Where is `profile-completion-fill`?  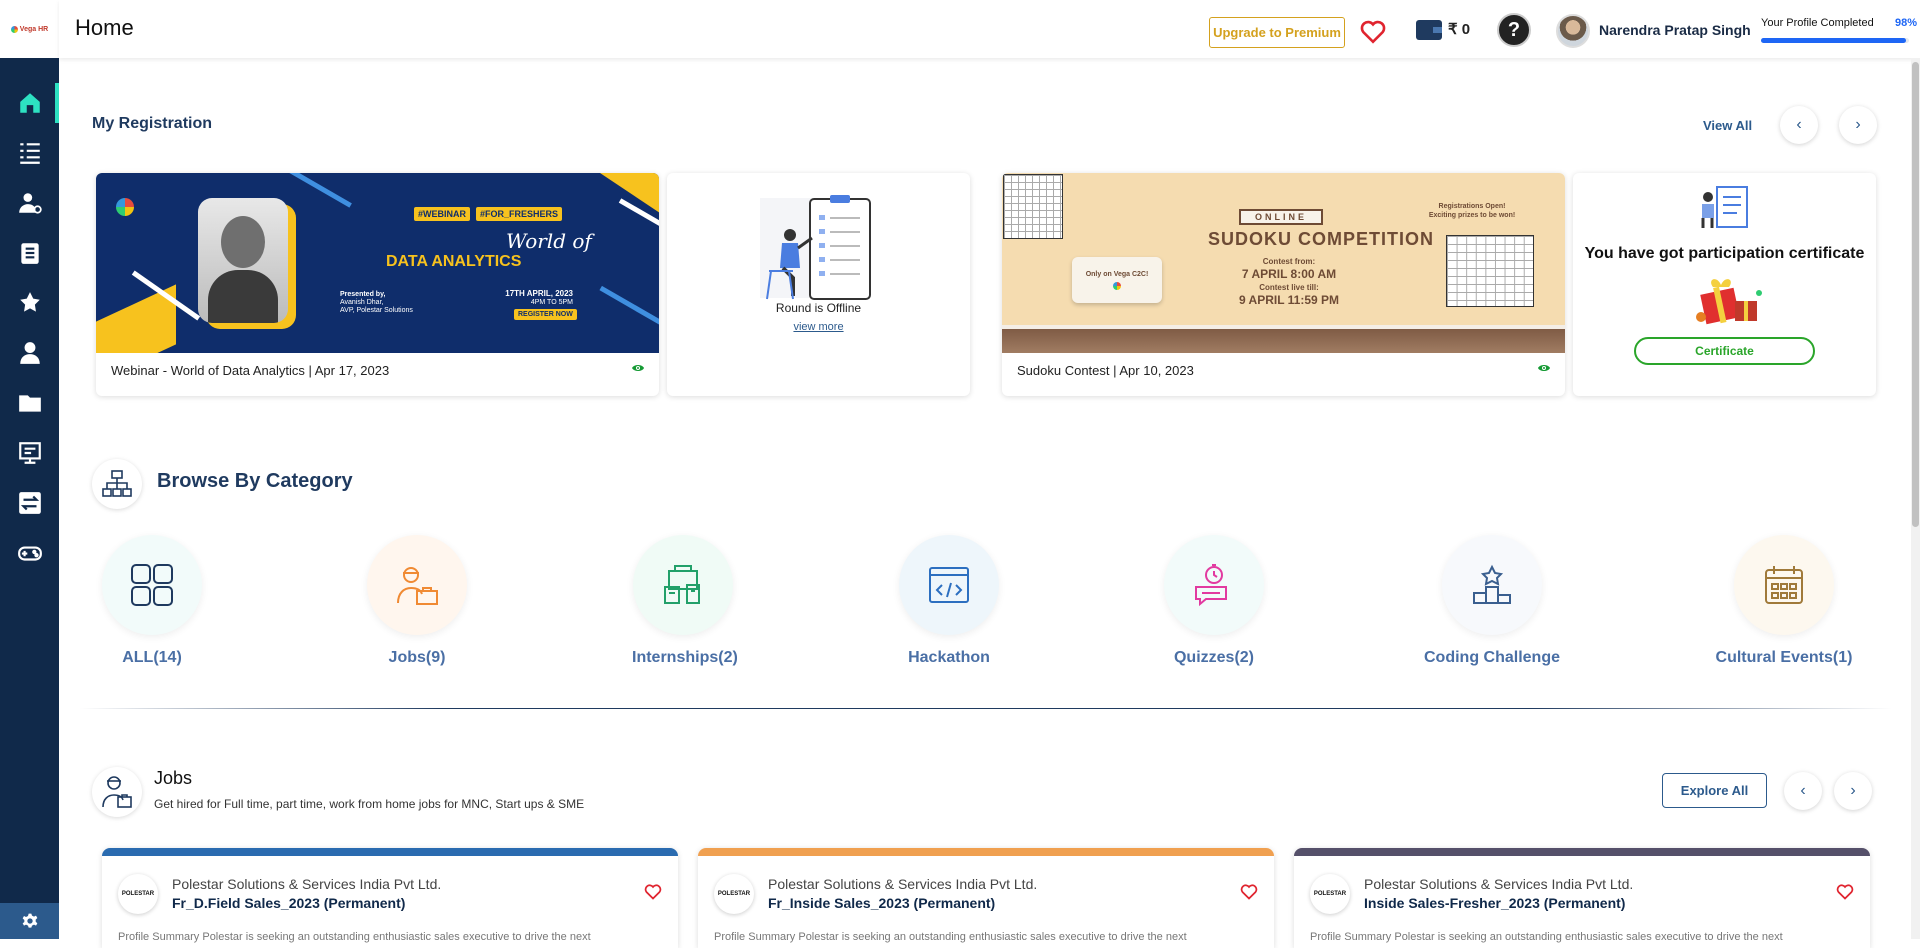 profile-completion-fill is located at coordinates (1834, 40).